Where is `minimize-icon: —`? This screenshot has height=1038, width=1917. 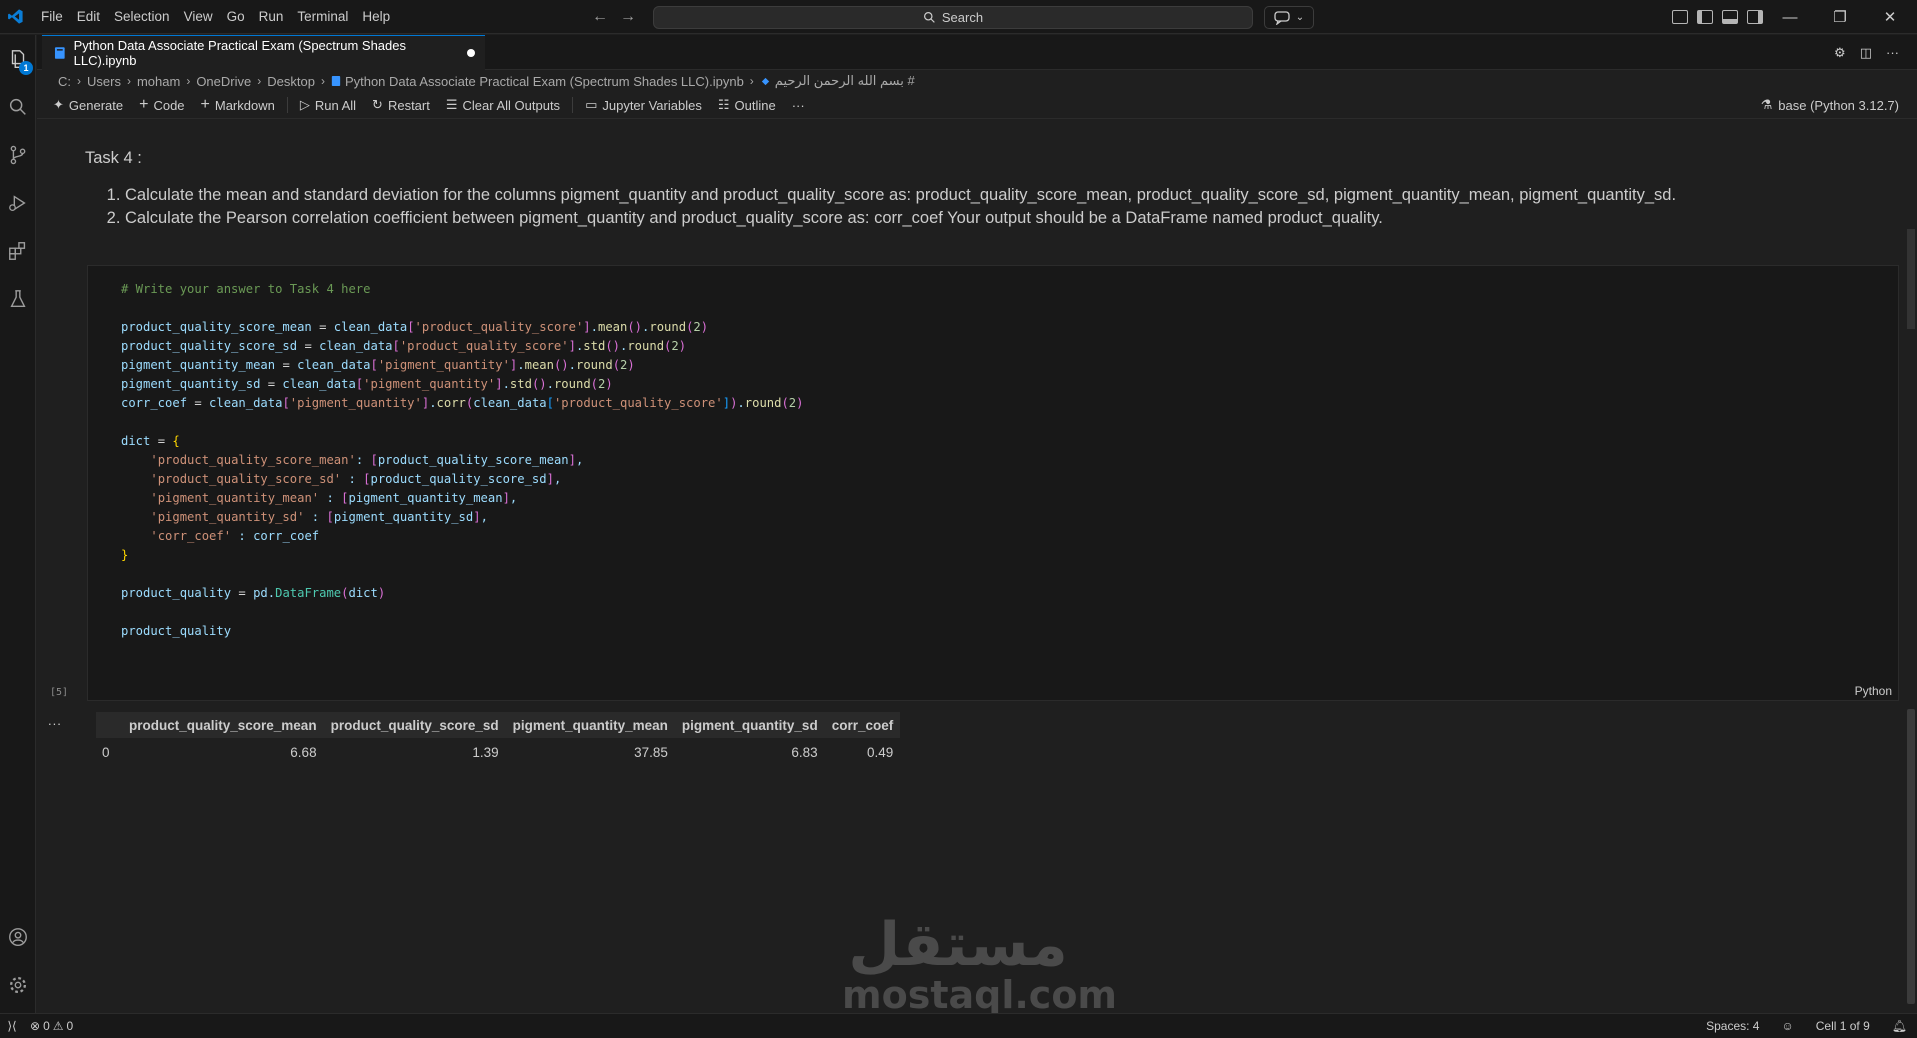 minimize-icon: — is located at coordinates (1790, 17).